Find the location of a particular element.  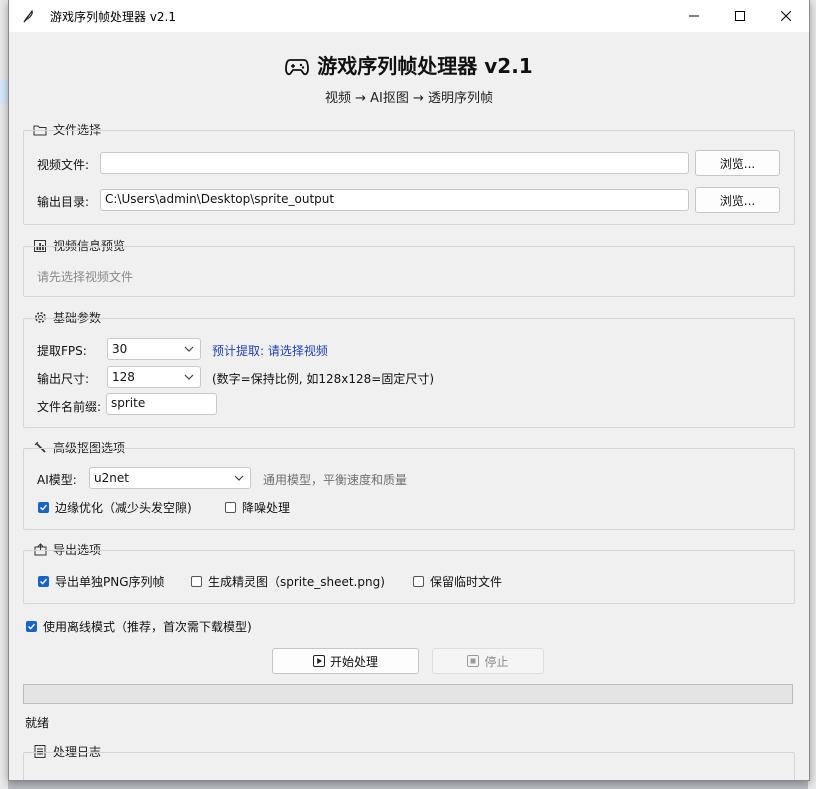

app-title: 游戏序列帧处理器 v2.1 is located at coordinates (409, 65).